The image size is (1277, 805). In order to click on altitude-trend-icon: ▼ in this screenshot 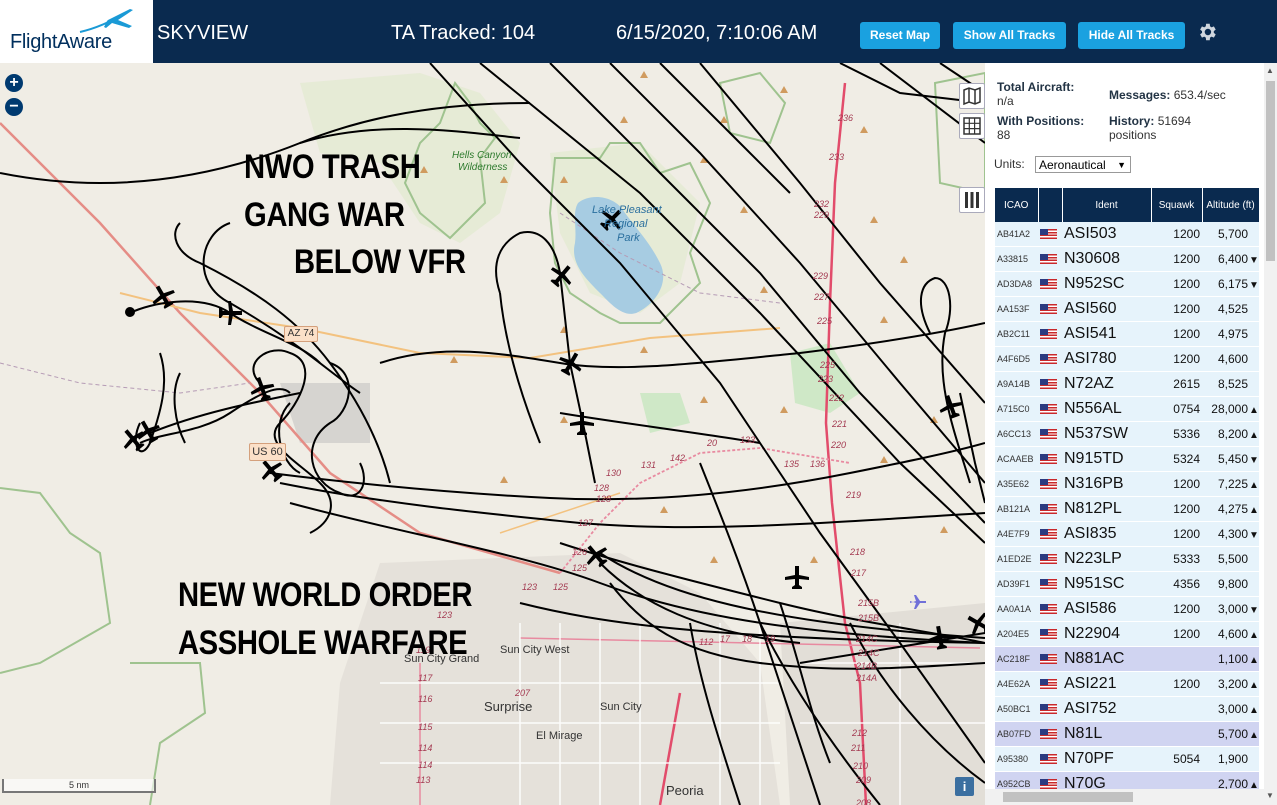, I will do `click(1254, 610)`.